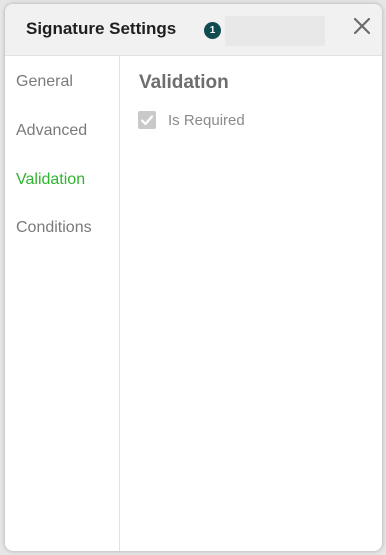 This screenshot has height=555, width=386. What do you see at coordinates (101, 28) in the screenshot?
I see `dialog-title: Signature Settings` at bounding box center [101, 28].